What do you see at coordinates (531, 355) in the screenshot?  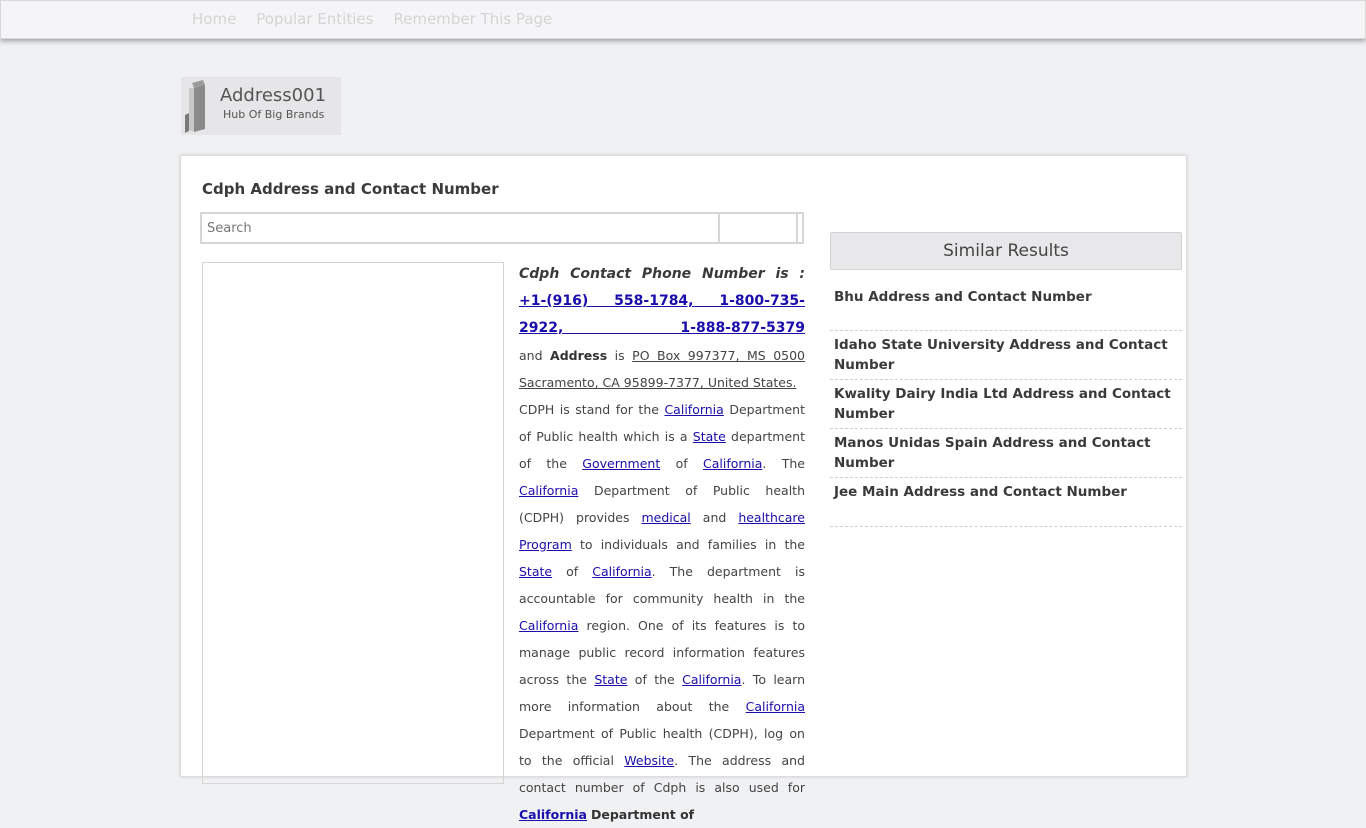 I see `and-text: and` at bounding box center [531, 355].